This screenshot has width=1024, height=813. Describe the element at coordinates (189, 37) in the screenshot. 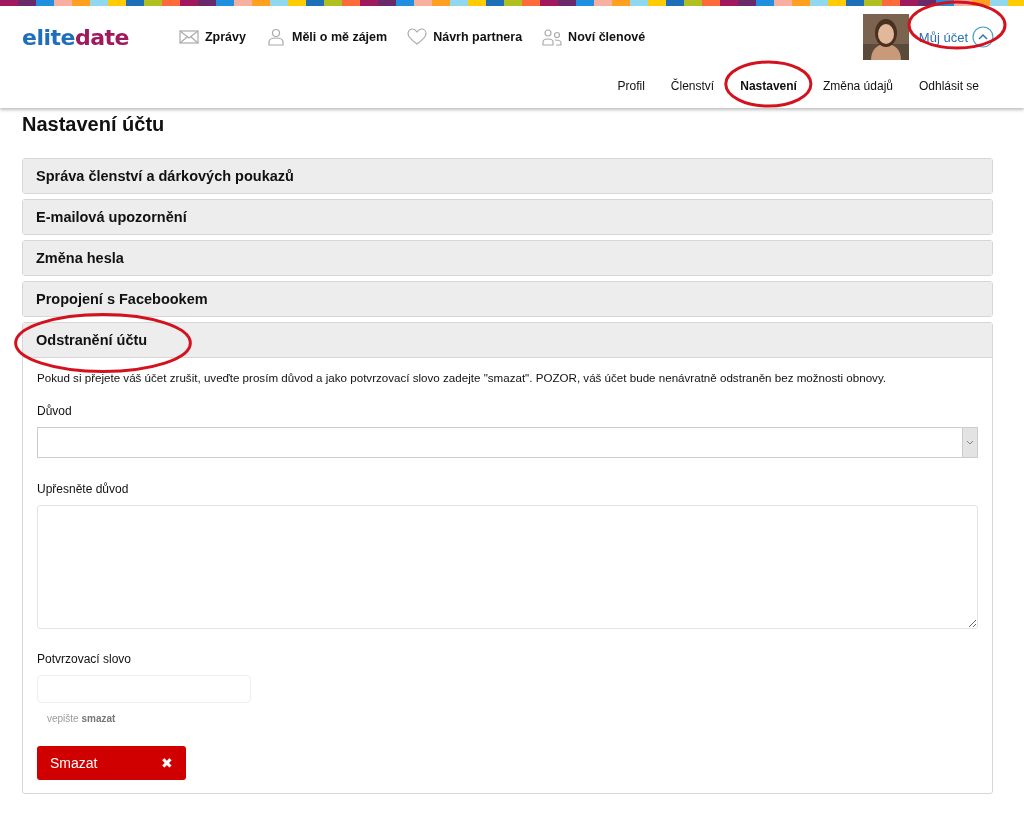

I see `envelope-icon` at that location.